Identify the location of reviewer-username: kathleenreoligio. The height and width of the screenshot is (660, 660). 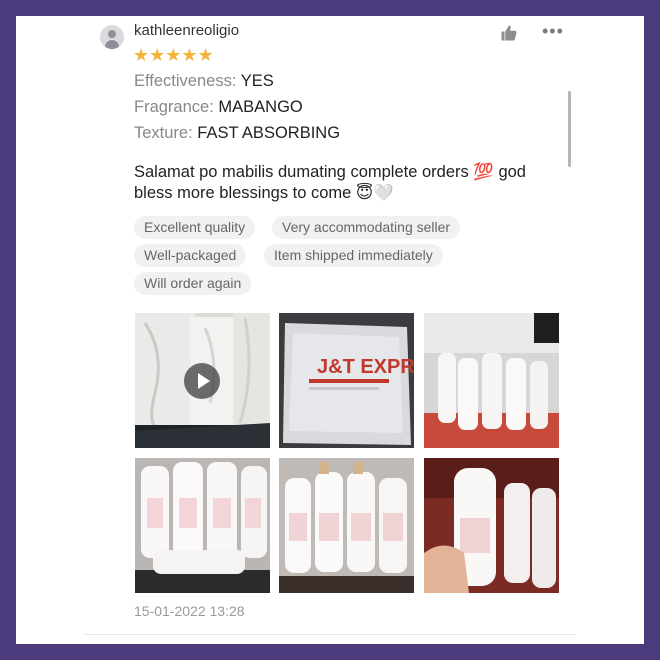
(186, 30).